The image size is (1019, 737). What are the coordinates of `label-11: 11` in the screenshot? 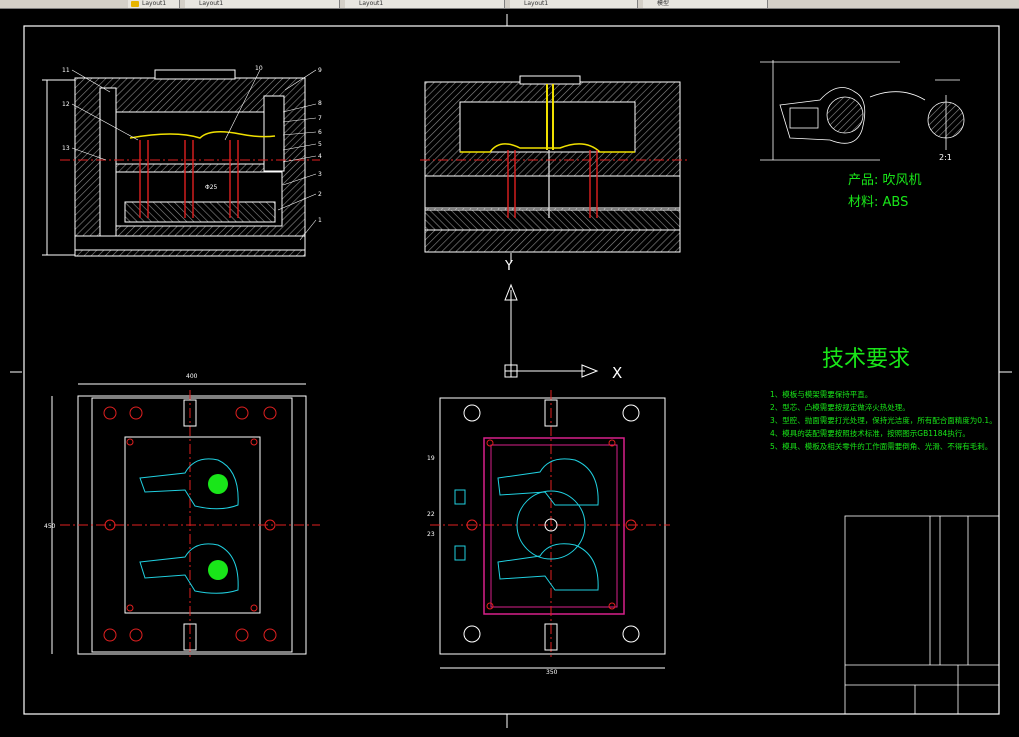 It's located at (66, 70).